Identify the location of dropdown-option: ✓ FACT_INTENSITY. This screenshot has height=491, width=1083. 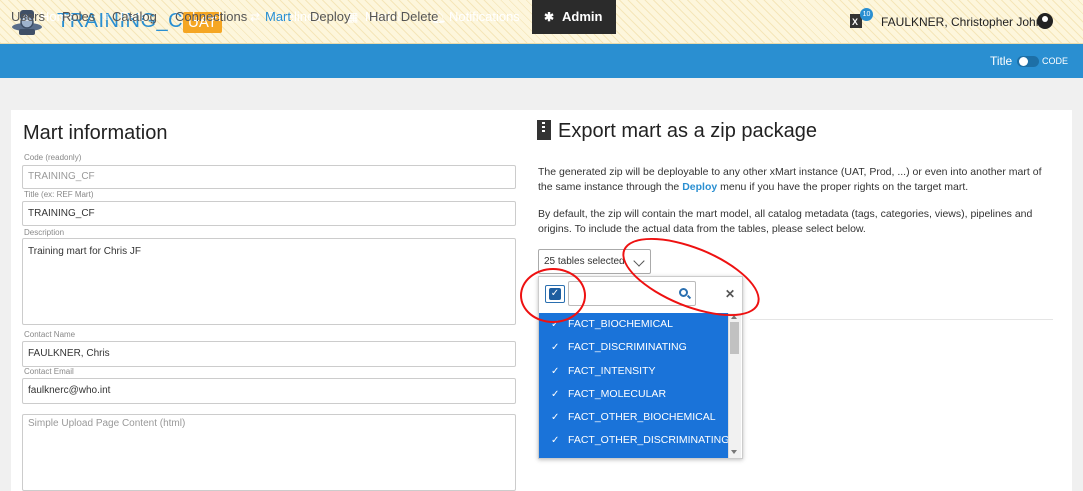
(633, 371).